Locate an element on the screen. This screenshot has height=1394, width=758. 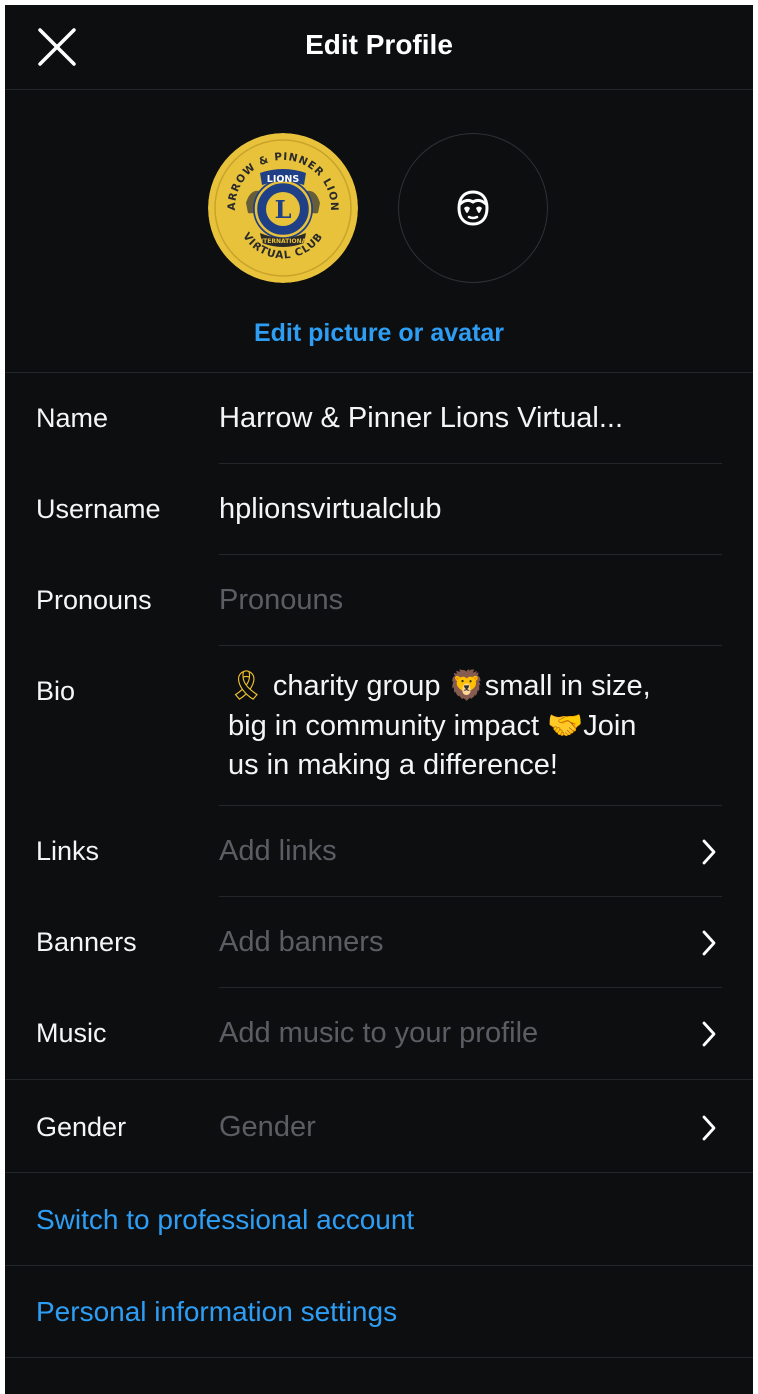
svg-text: INTERNATIONAL is located at coordinates (283, 241).